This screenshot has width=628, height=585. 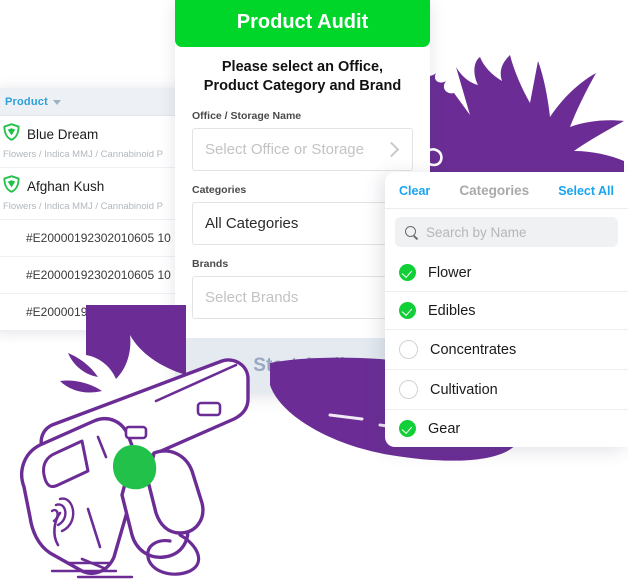 I want to click on select-all-button: Select All, so click(x=586, y=191).